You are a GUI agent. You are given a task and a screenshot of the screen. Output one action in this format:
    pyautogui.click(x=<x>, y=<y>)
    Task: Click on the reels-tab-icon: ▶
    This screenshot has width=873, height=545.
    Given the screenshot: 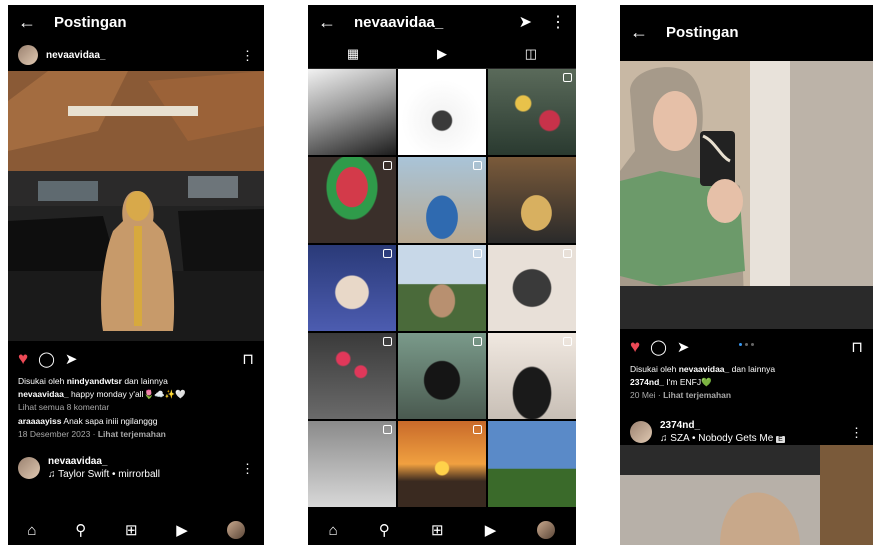 What is the action you would take?
    pyautogui.click(x=442, y=54)
    